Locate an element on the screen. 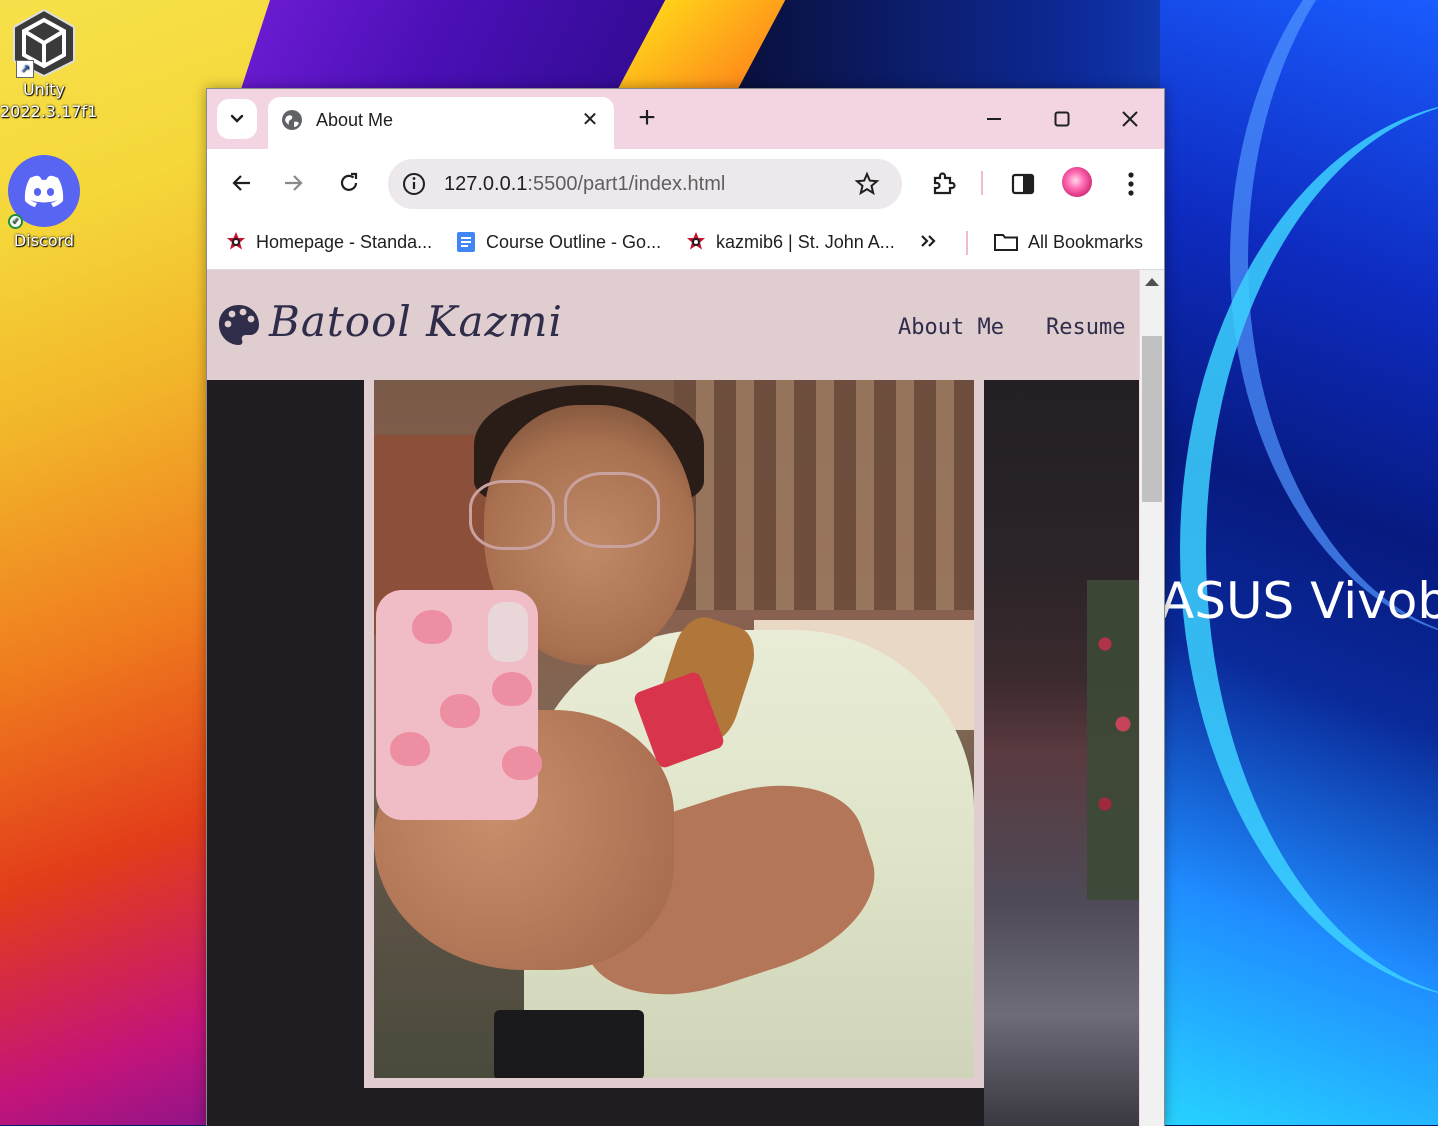  profile-avatar is located at coordinates (1077, 182).